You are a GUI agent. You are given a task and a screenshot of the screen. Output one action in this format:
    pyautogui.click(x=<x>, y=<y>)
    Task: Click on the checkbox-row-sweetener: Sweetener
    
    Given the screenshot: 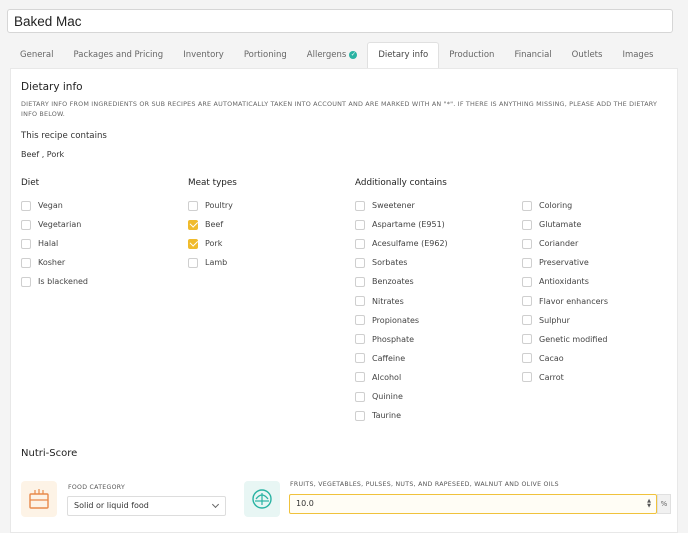 What is the action you would take?
    pyautogui.click(x=385, y=205)
    